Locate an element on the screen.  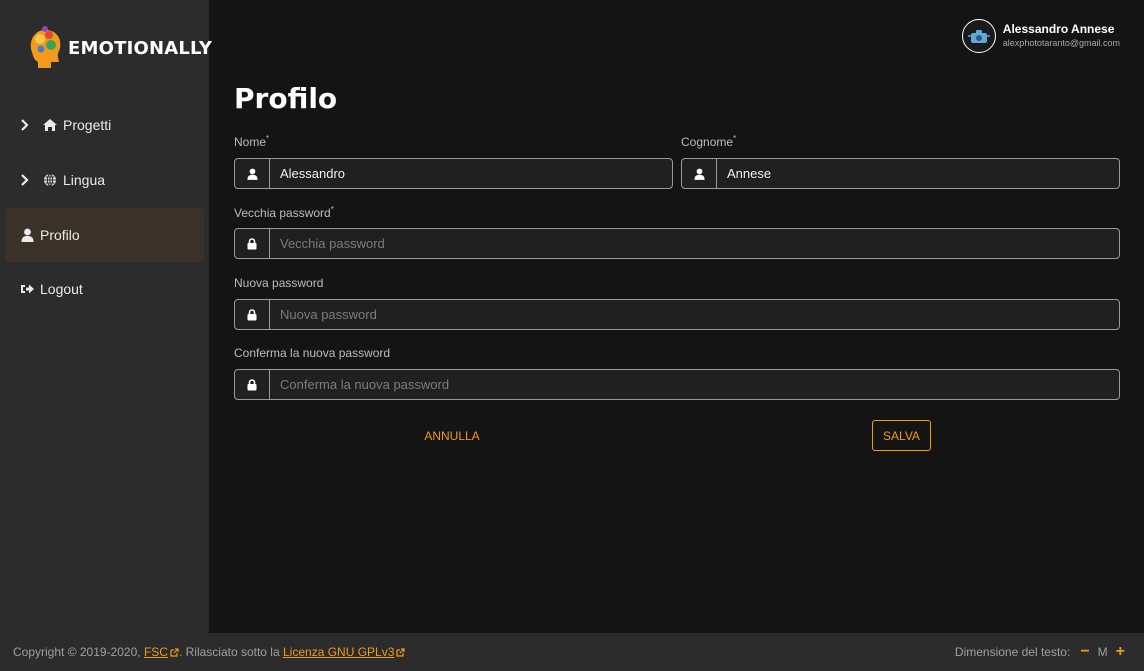
license-link: Licenza GNU GPLv3 is located at coordinates (338, 652).